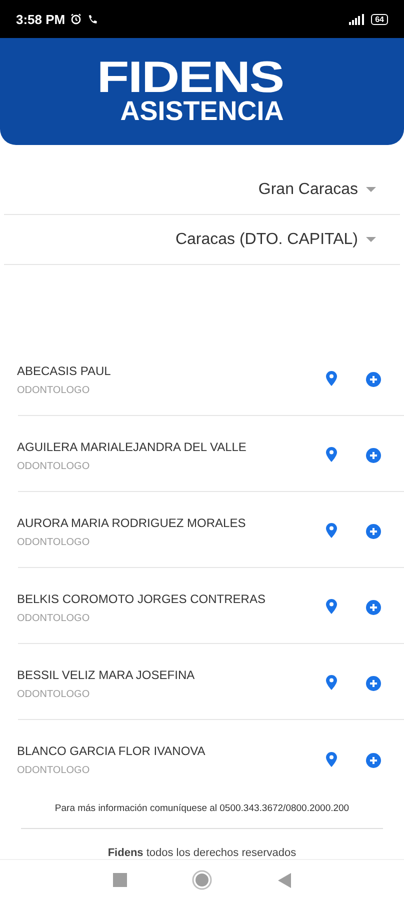 Image resolution: width=404 pixels, height=900 pixels. Describe the element at coordinates (41, 19) in the screenshot. I see `status-time: 3:58 PM` at that location.